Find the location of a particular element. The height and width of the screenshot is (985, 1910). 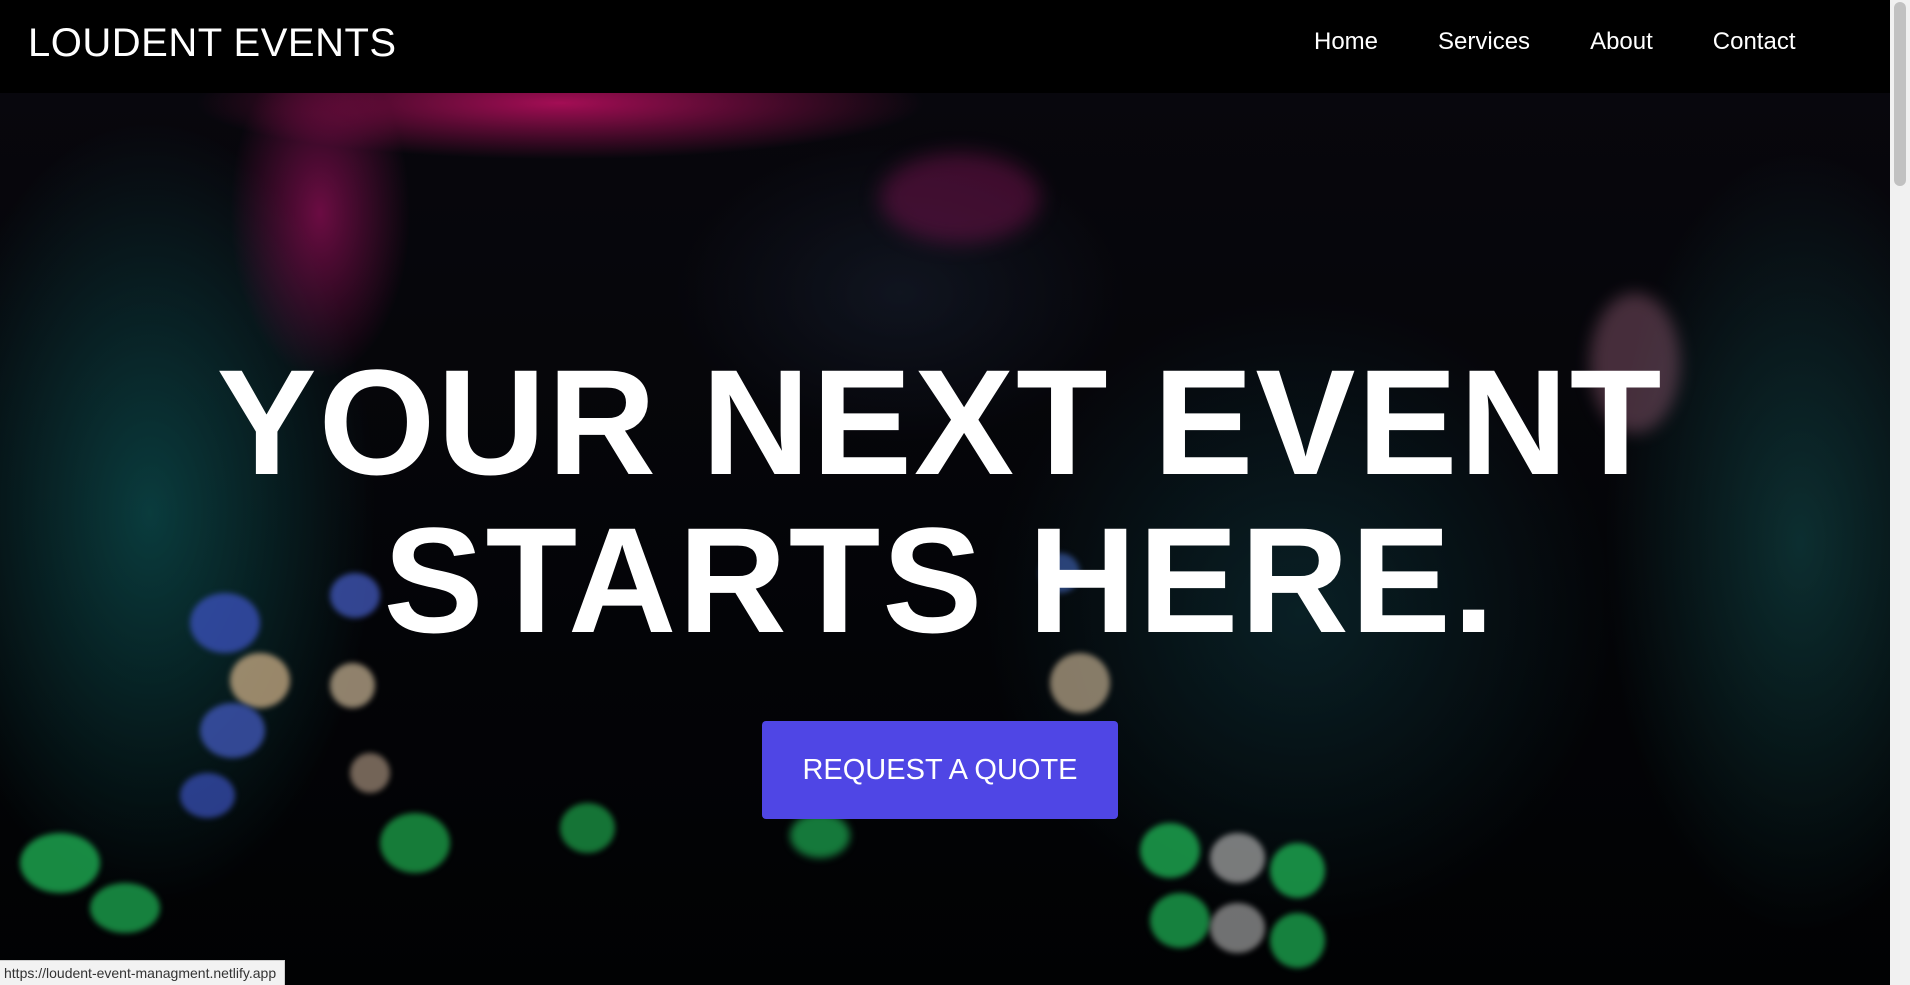

nav-link-contact: Contact is located at coordinates (1754, 42).